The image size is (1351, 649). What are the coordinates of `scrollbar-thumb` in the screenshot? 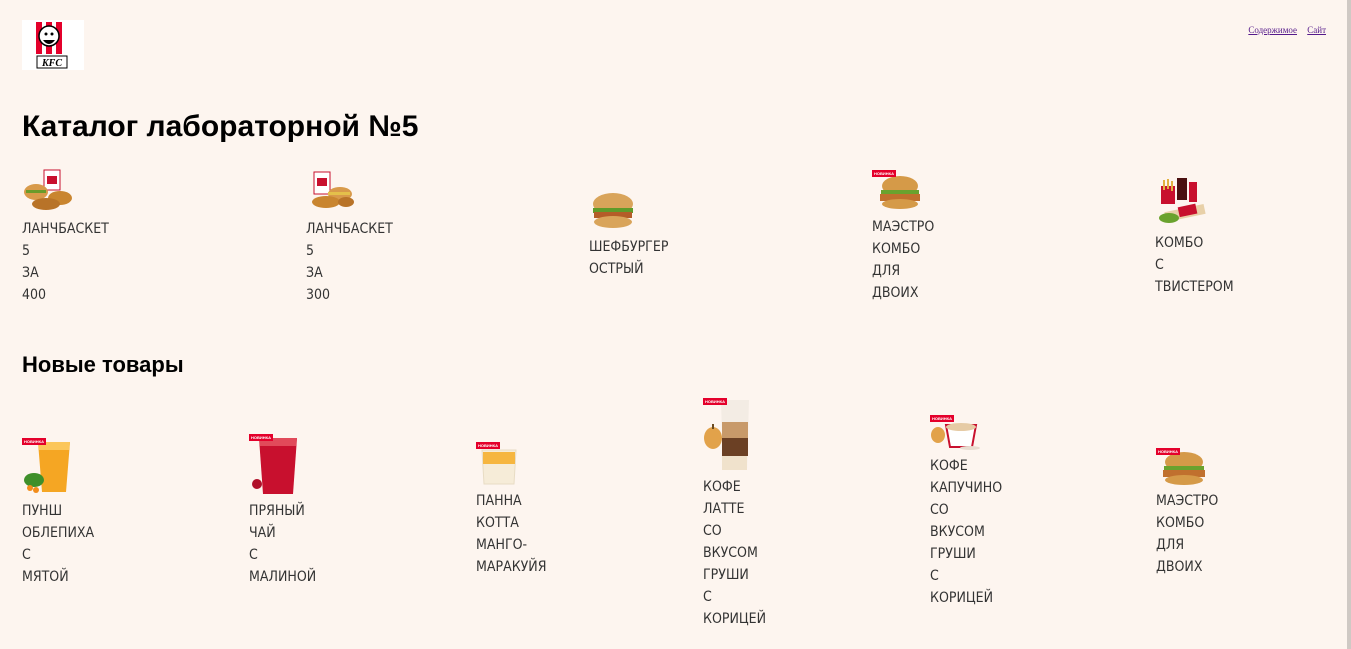 It's located at (1349, 324).